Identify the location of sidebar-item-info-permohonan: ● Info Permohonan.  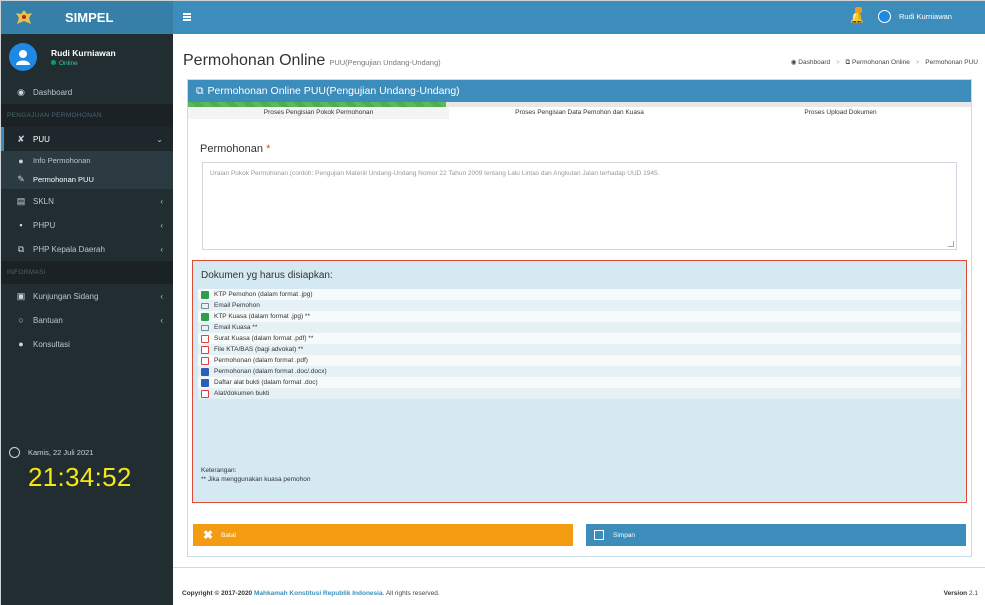
(87, 160).